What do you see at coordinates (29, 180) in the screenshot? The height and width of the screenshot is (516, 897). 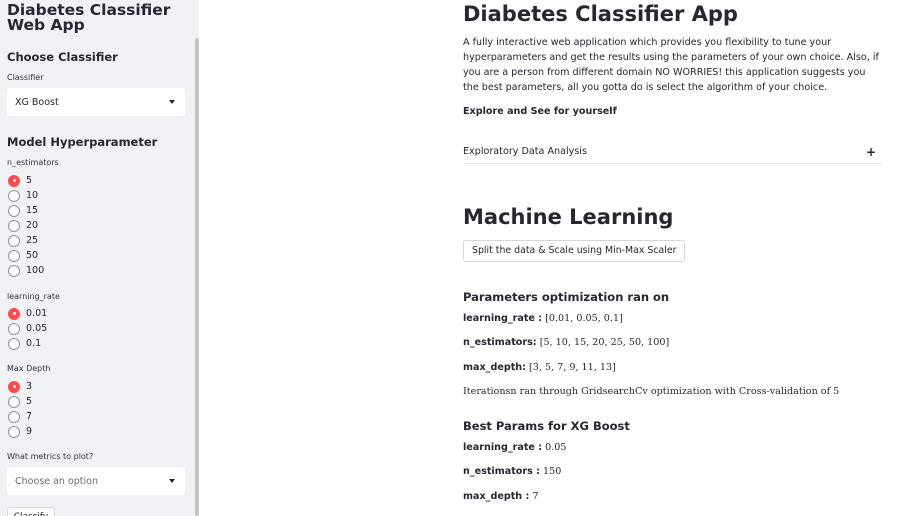 I see `n-estimators-option-label: 5` at bounding box center [29, 180].